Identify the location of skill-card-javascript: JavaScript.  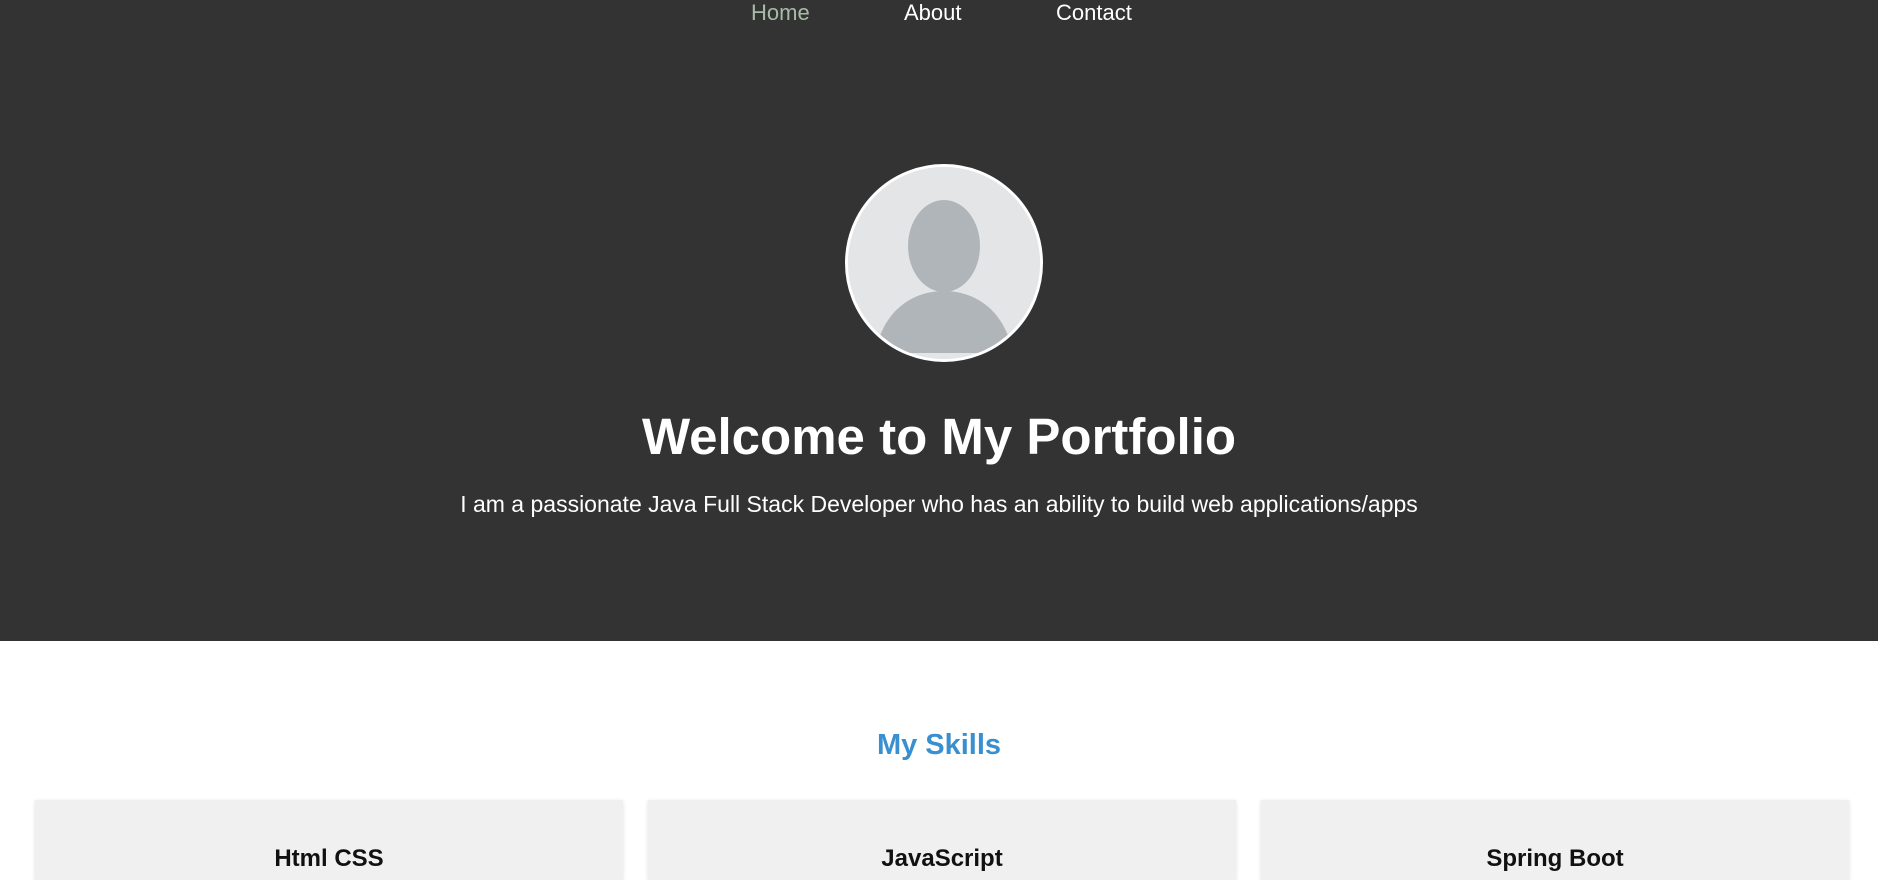
(942, 840).